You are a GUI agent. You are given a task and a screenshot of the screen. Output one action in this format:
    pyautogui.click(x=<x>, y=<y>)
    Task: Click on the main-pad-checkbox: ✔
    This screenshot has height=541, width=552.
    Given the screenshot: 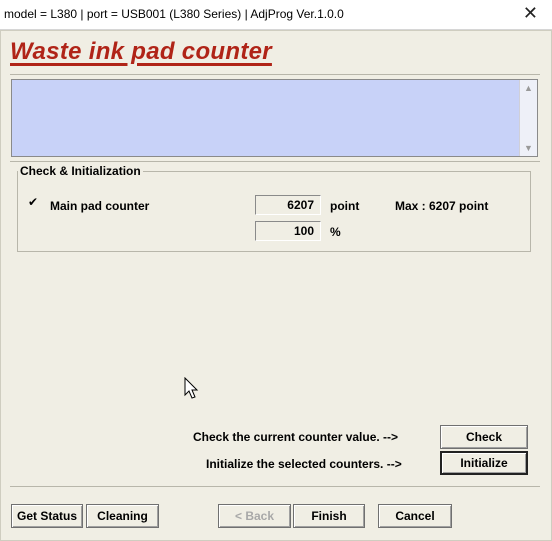 What is the action you would take?
    pyautogui.click(x=34, y=202)
    